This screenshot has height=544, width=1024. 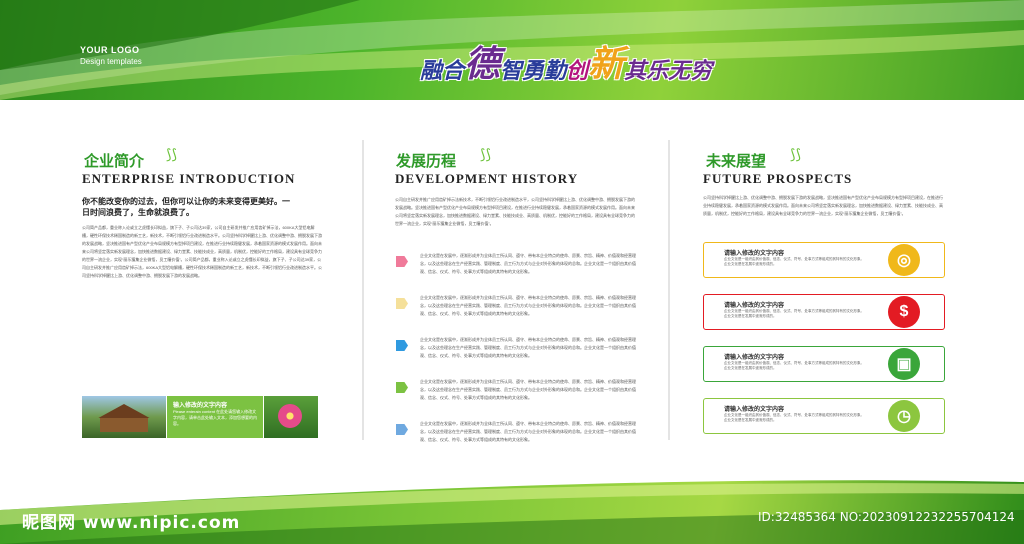 I want to click on history-title-en: DEVELOPMENT HISTORY, so click(x=487, y=178).